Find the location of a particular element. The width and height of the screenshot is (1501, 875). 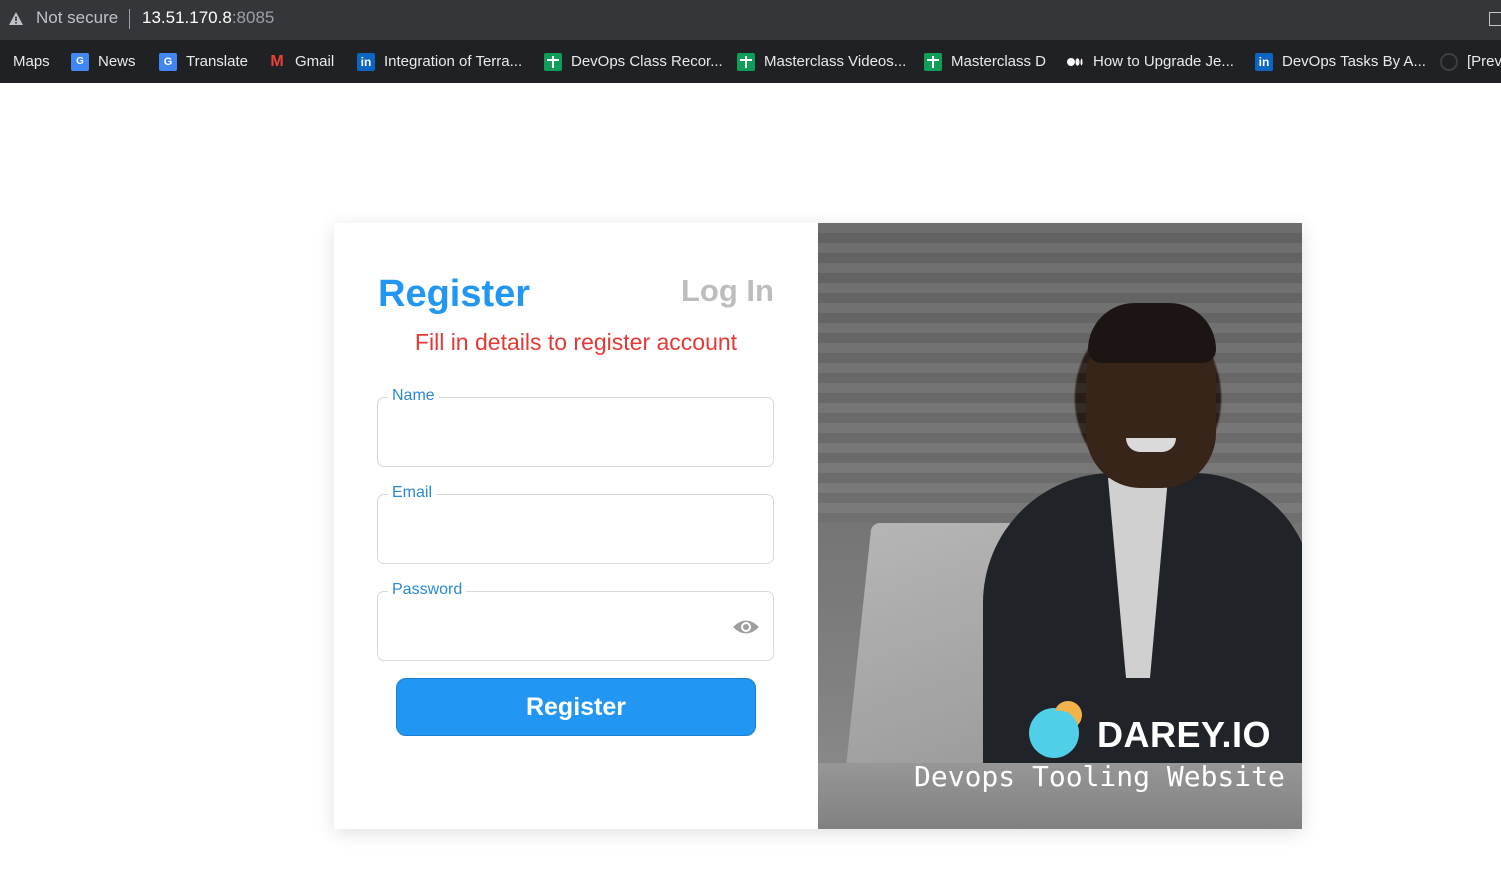

email-field: Email is located at coordinates (575, 524).